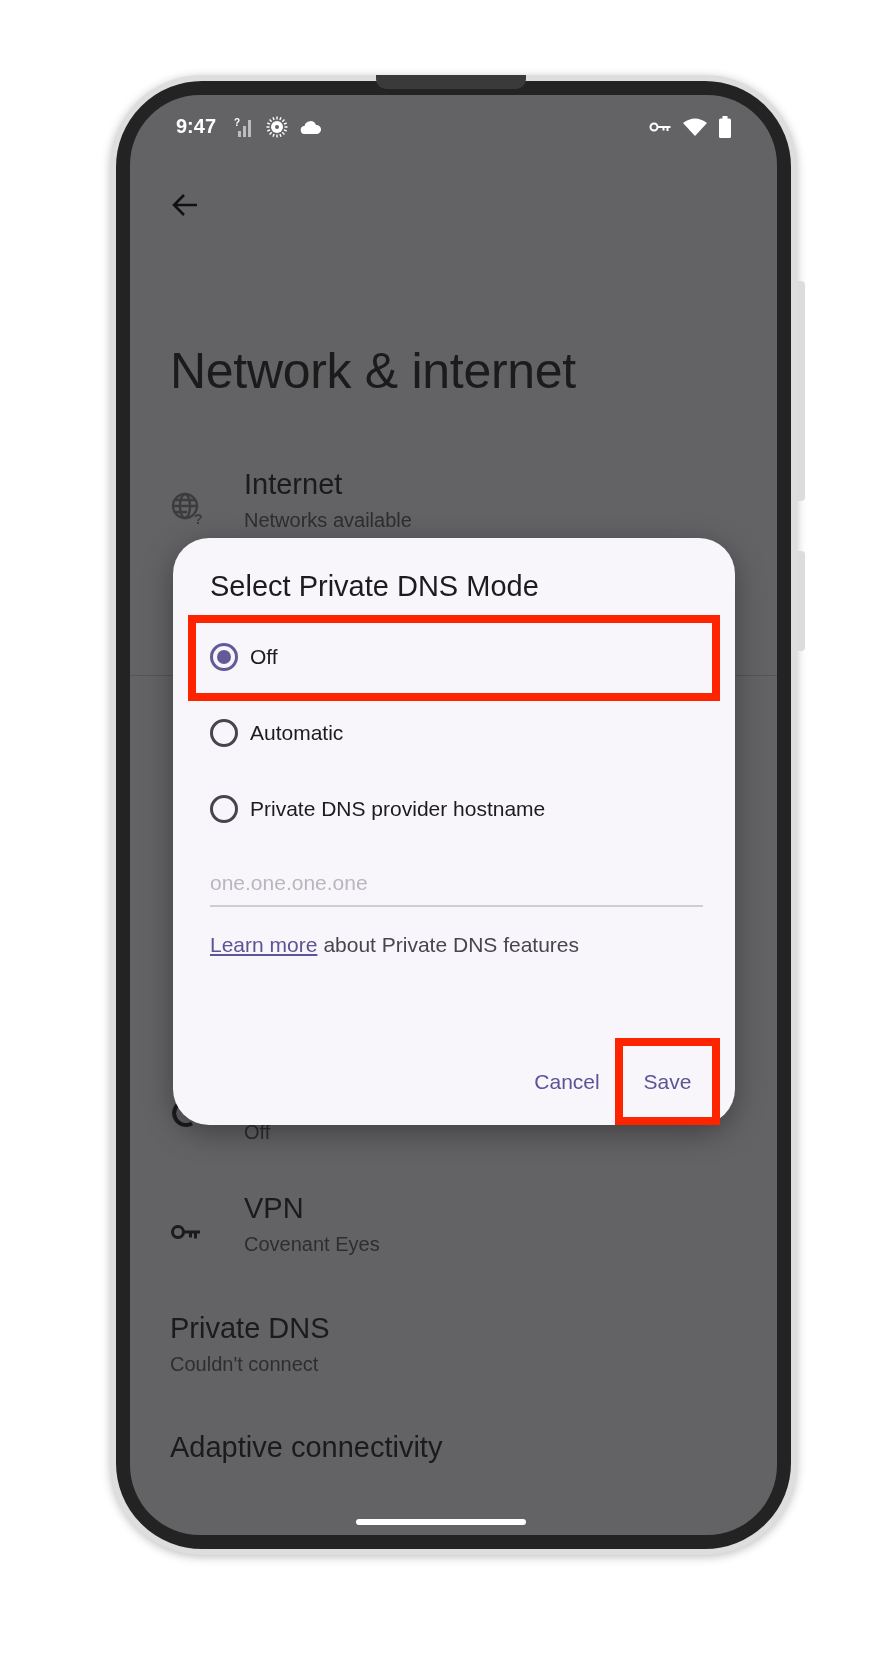  What do you see at coordinates (395, 945) in the screenshot?
I see `info-text: Learn more about Private DNS features` at bounding box center [395, 945].